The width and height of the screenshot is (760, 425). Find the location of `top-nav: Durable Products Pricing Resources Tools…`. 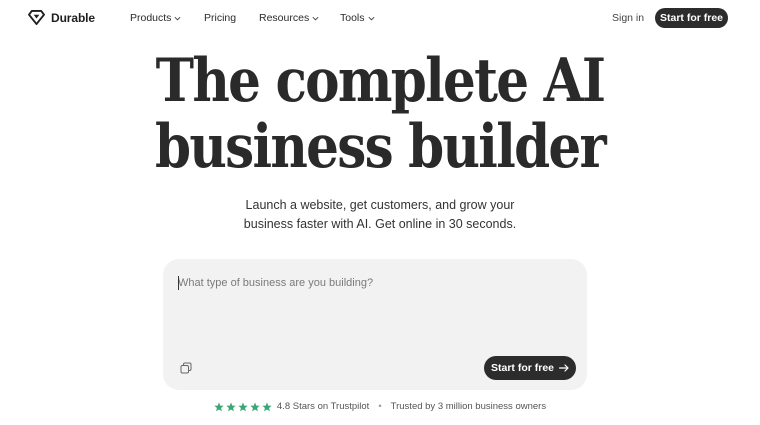

top-nav: Durable Products Pricing Resources Tools… is located at coordinates (380, 18).